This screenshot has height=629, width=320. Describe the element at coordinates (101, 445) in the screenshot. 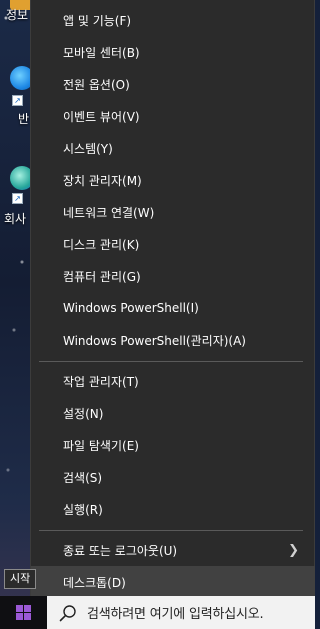

I see `menu-item-label: 파일 탐색기(E)` at that location.